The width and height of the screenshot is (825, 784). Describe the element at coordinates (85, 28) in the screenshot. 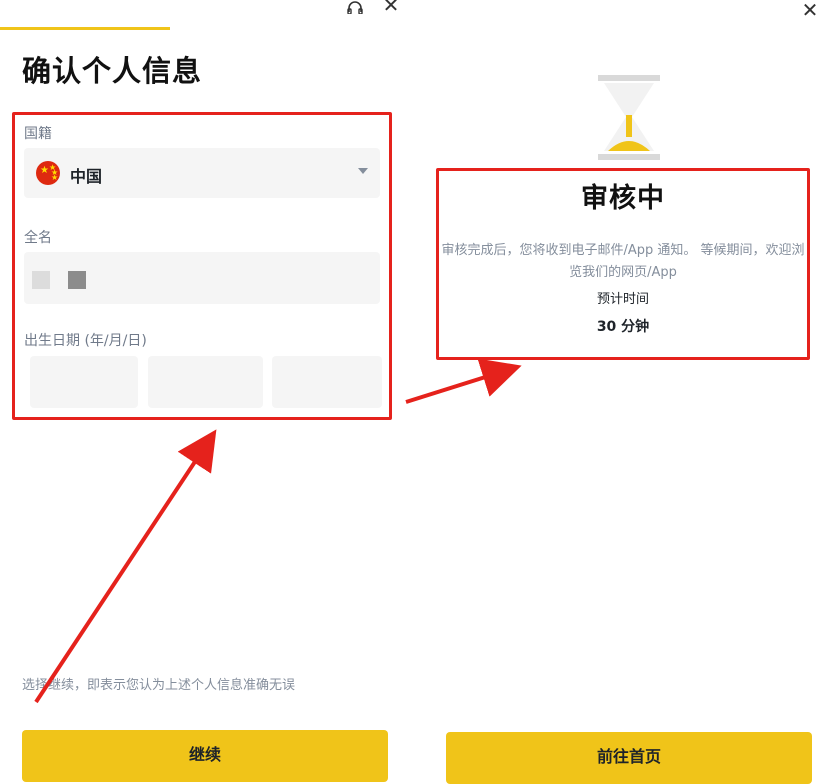

I see `progress-bar` at that location.